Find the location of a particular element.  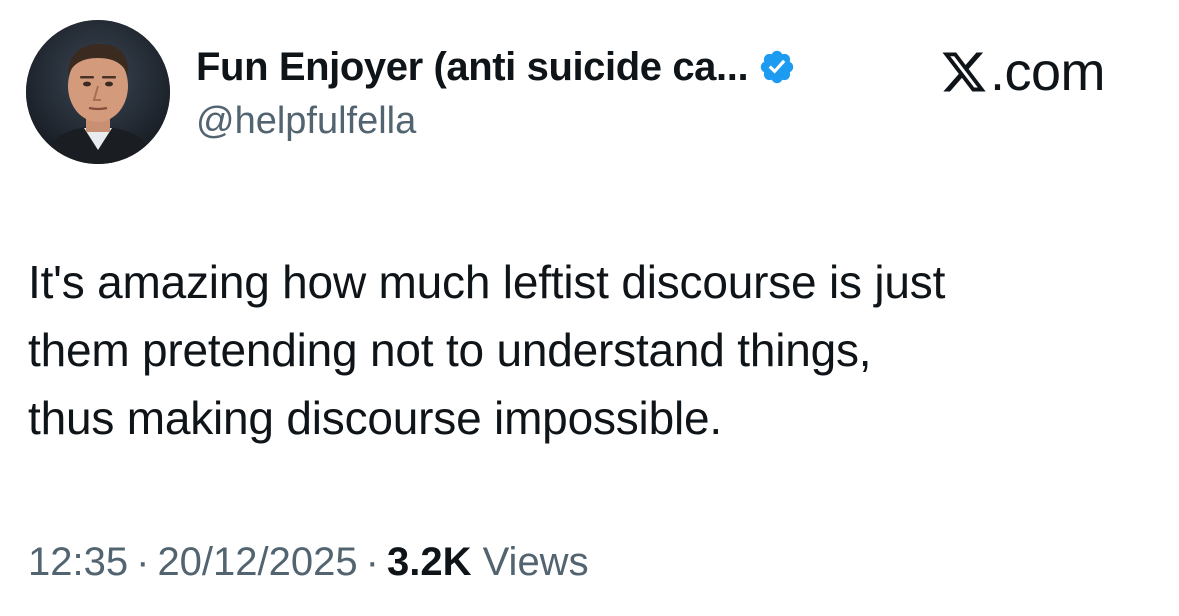

x-brand-watermark: .com is located at coordinates (1023, 72).